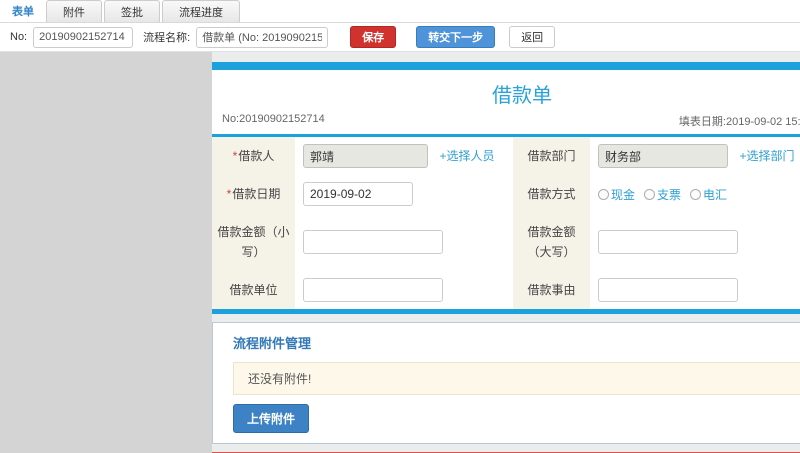 Image resolution: width=800 pixels, height=453 pixels. What do you see at coordinates (551, 290) in the screenshot?
I see `loan-reason-label: 借款事由` at bounding box center [551, 290].